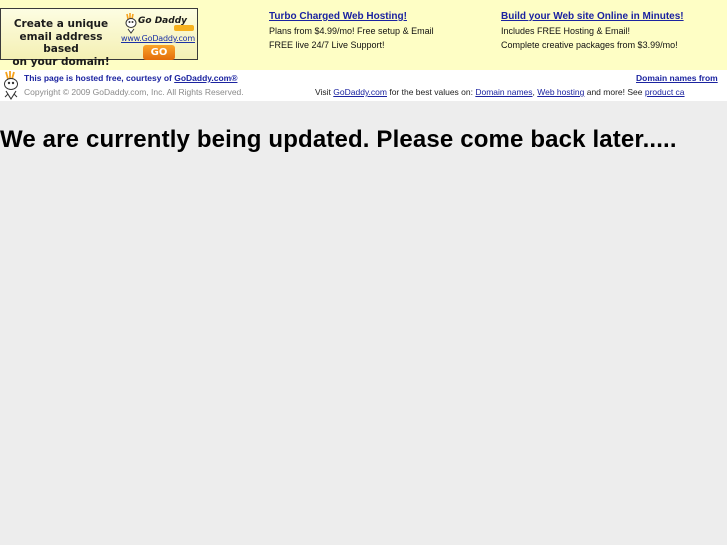 Image resolution: width=727 pixels, height=545 pixels. What do you see at coordinates (61, 24) in the screenshot?
I see `ad-banner-line-1: Create a unique` at bounding box center [61, 24].